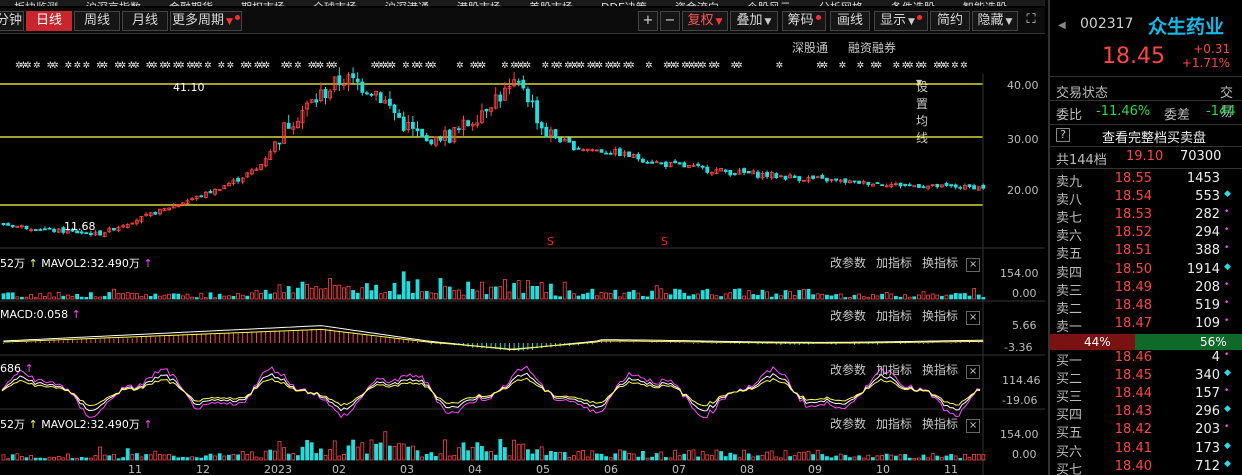 This screenshot has height=475, width=1242. I want to click on top-menu-item: DDE决策, so click(624, 3).